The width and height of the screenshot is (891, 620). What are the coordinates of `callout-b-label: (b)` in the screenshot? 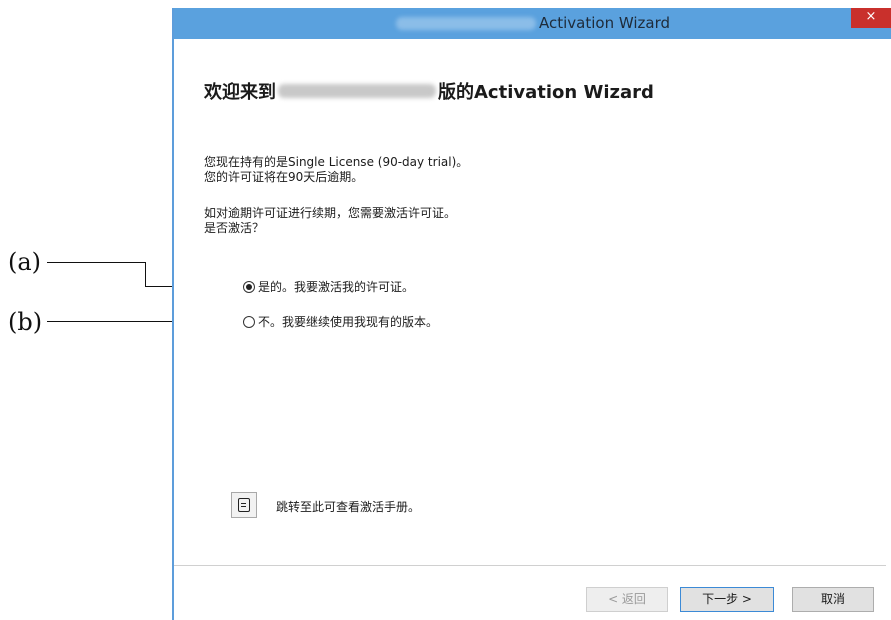 It's located at (25, 322).